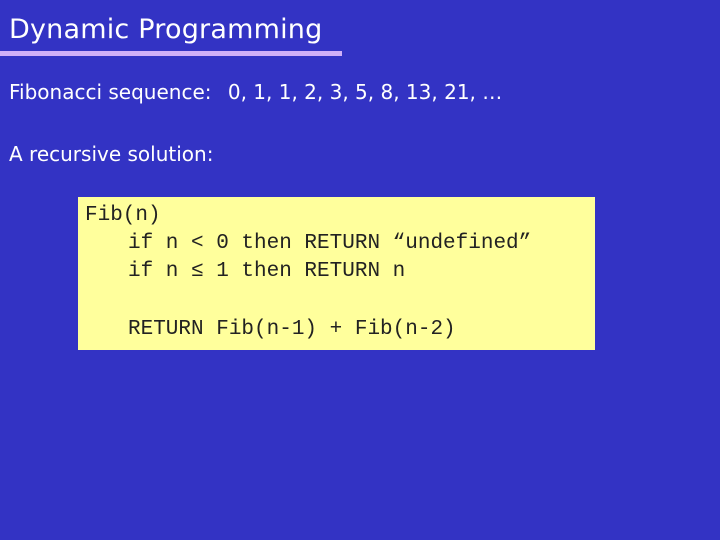 The image size is (720, 540). I want to click on slide-title: Dynamic Programming, so click(166, 29).